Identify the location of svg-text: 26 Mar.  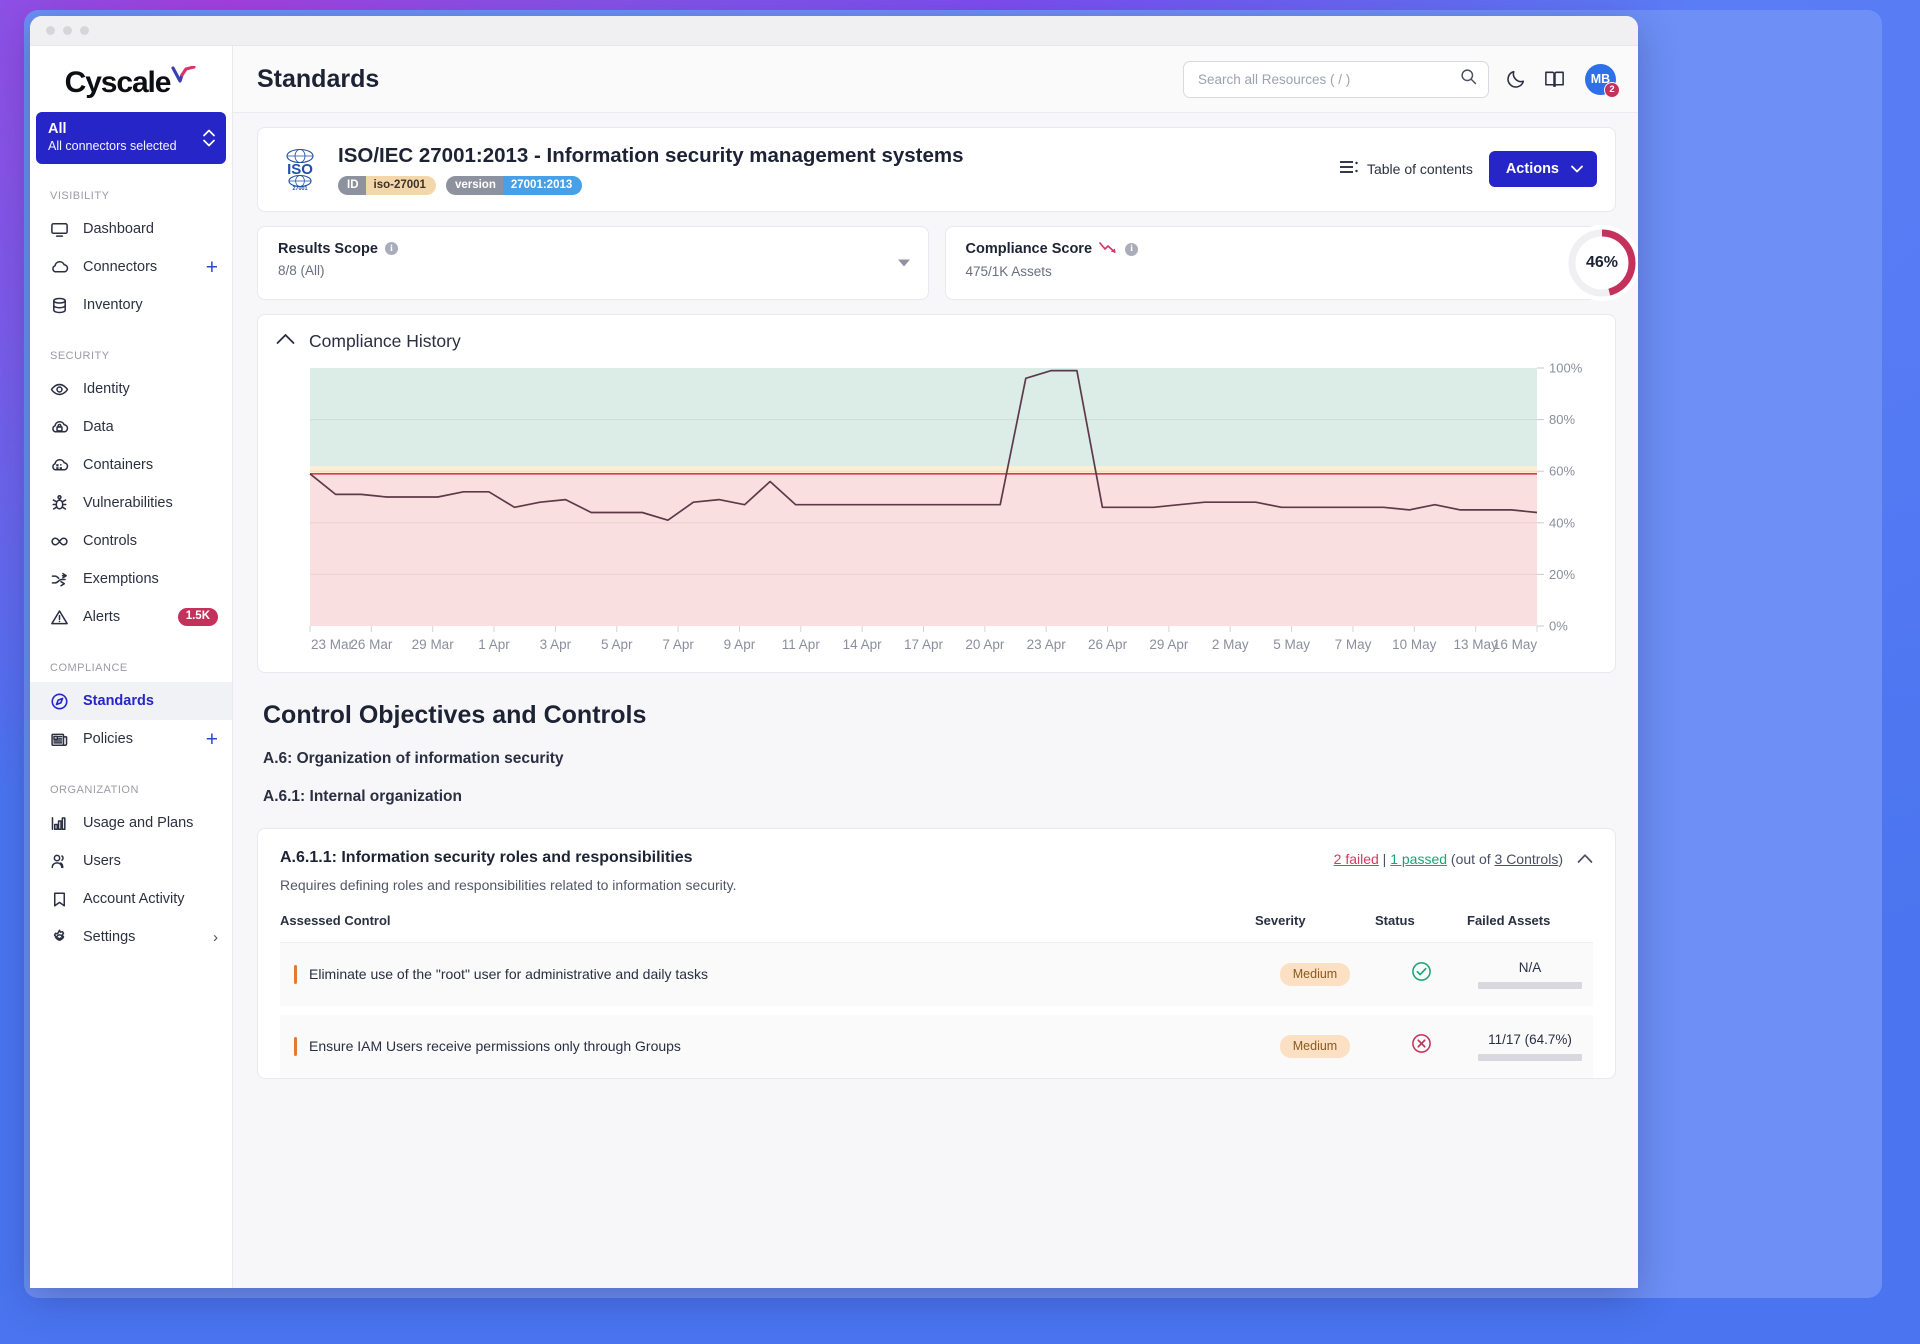
(371, 644).